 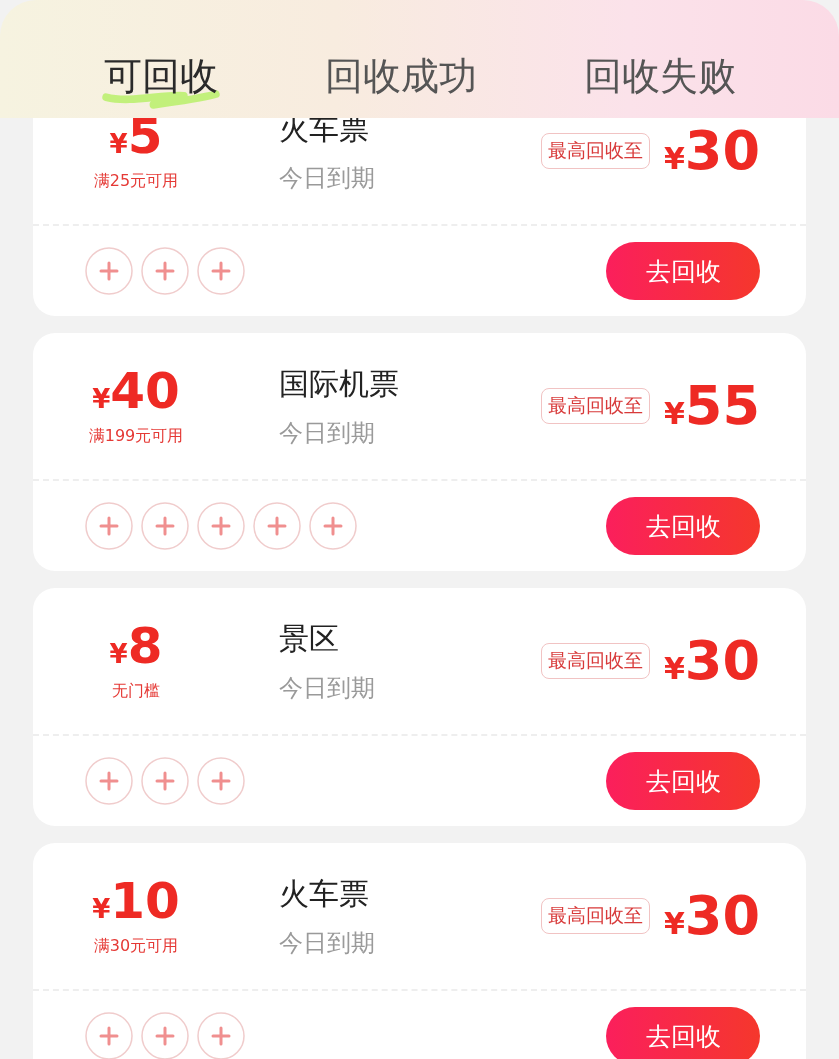 What do you see at coordinates (136, 390) in the screenshot?
I see `coupon-amount: ¥40` at bounding box center [136, 390].